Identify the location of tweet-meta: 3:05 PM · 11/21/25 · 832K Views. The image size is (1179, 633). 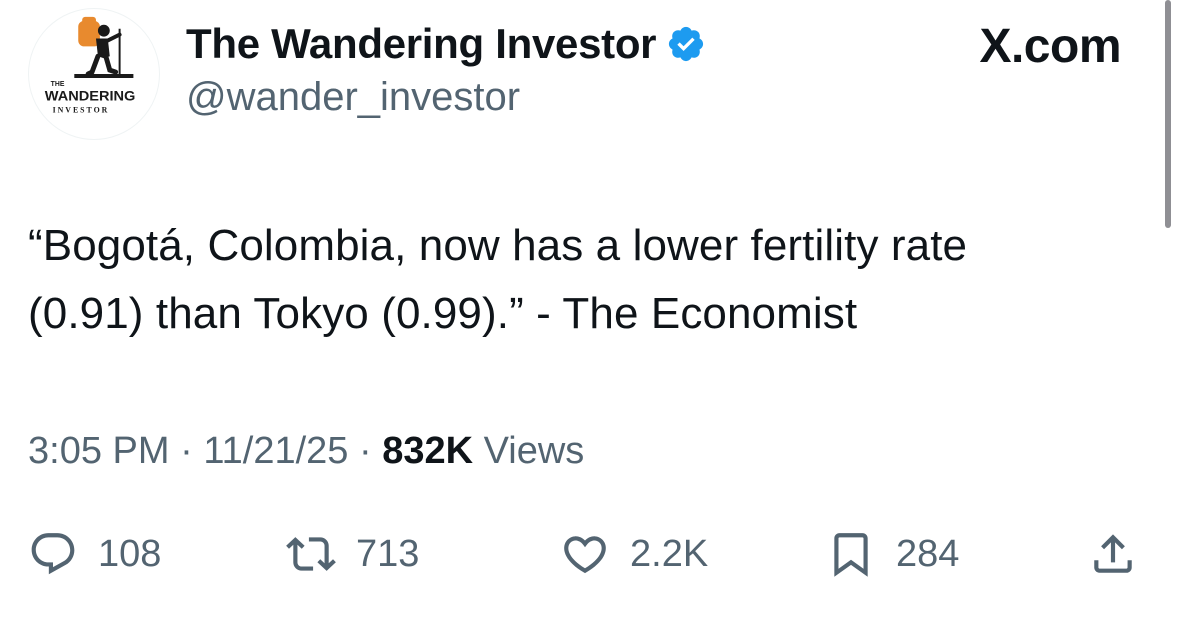
(306, 451).